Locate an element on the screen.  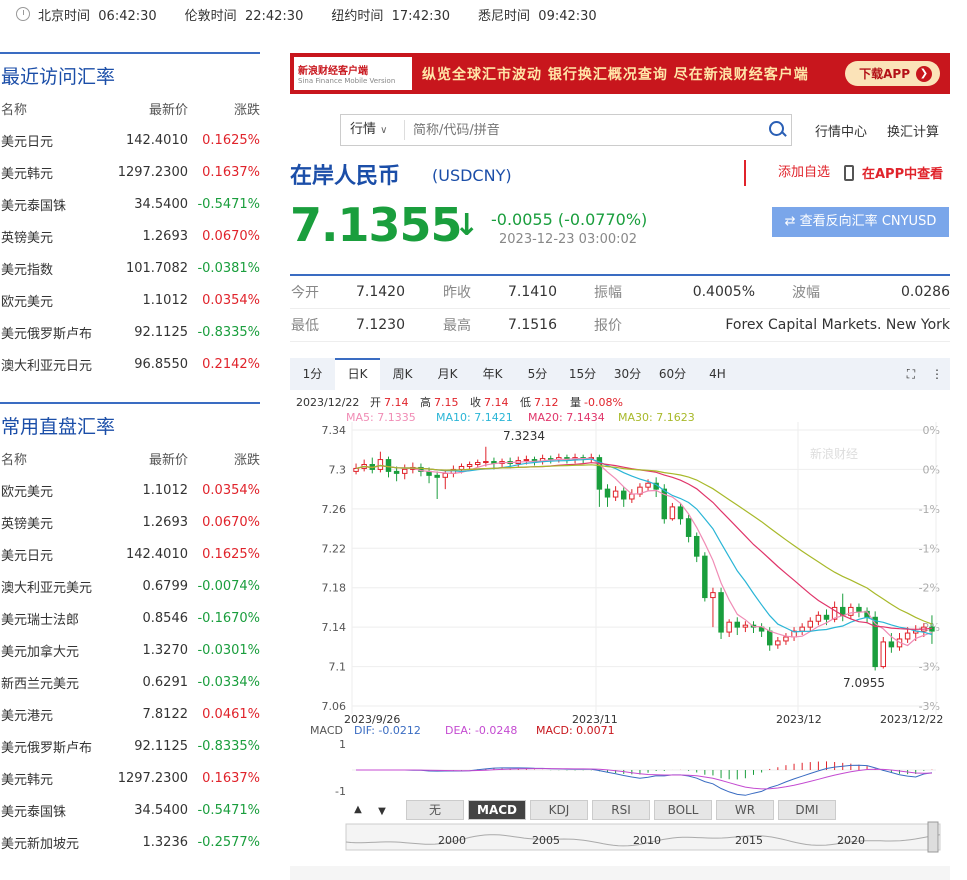
view-in-app-button: 在APP中查看 is located at coordinates (893, 172).